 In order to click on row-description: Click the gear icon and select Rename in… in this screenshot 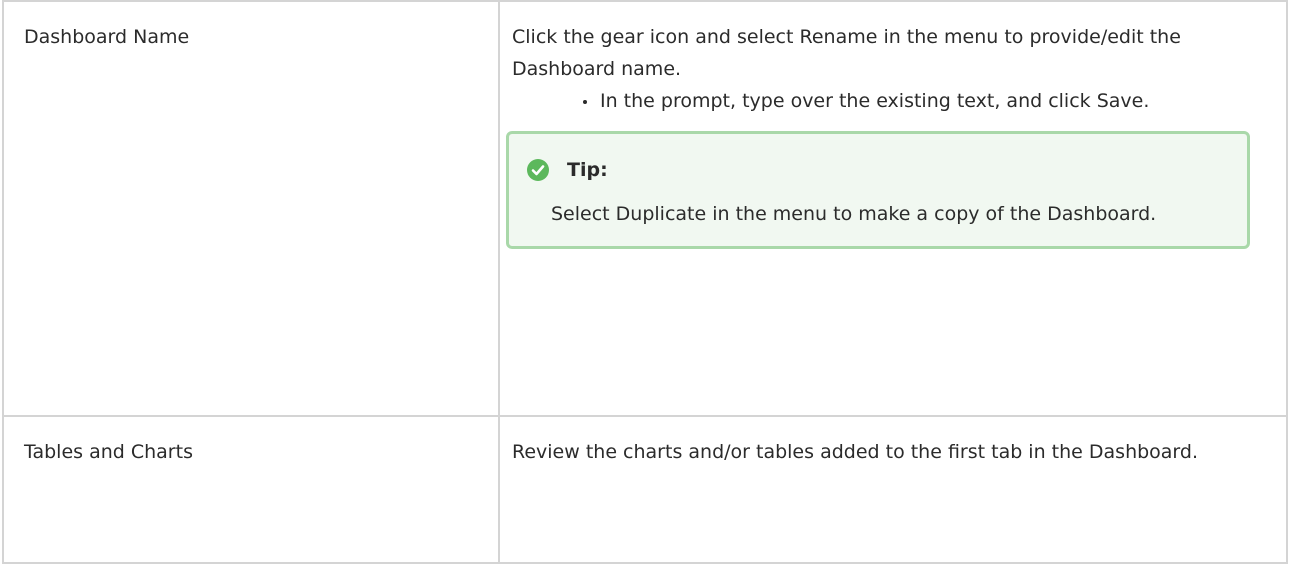, I will do `click(846, 53)`.